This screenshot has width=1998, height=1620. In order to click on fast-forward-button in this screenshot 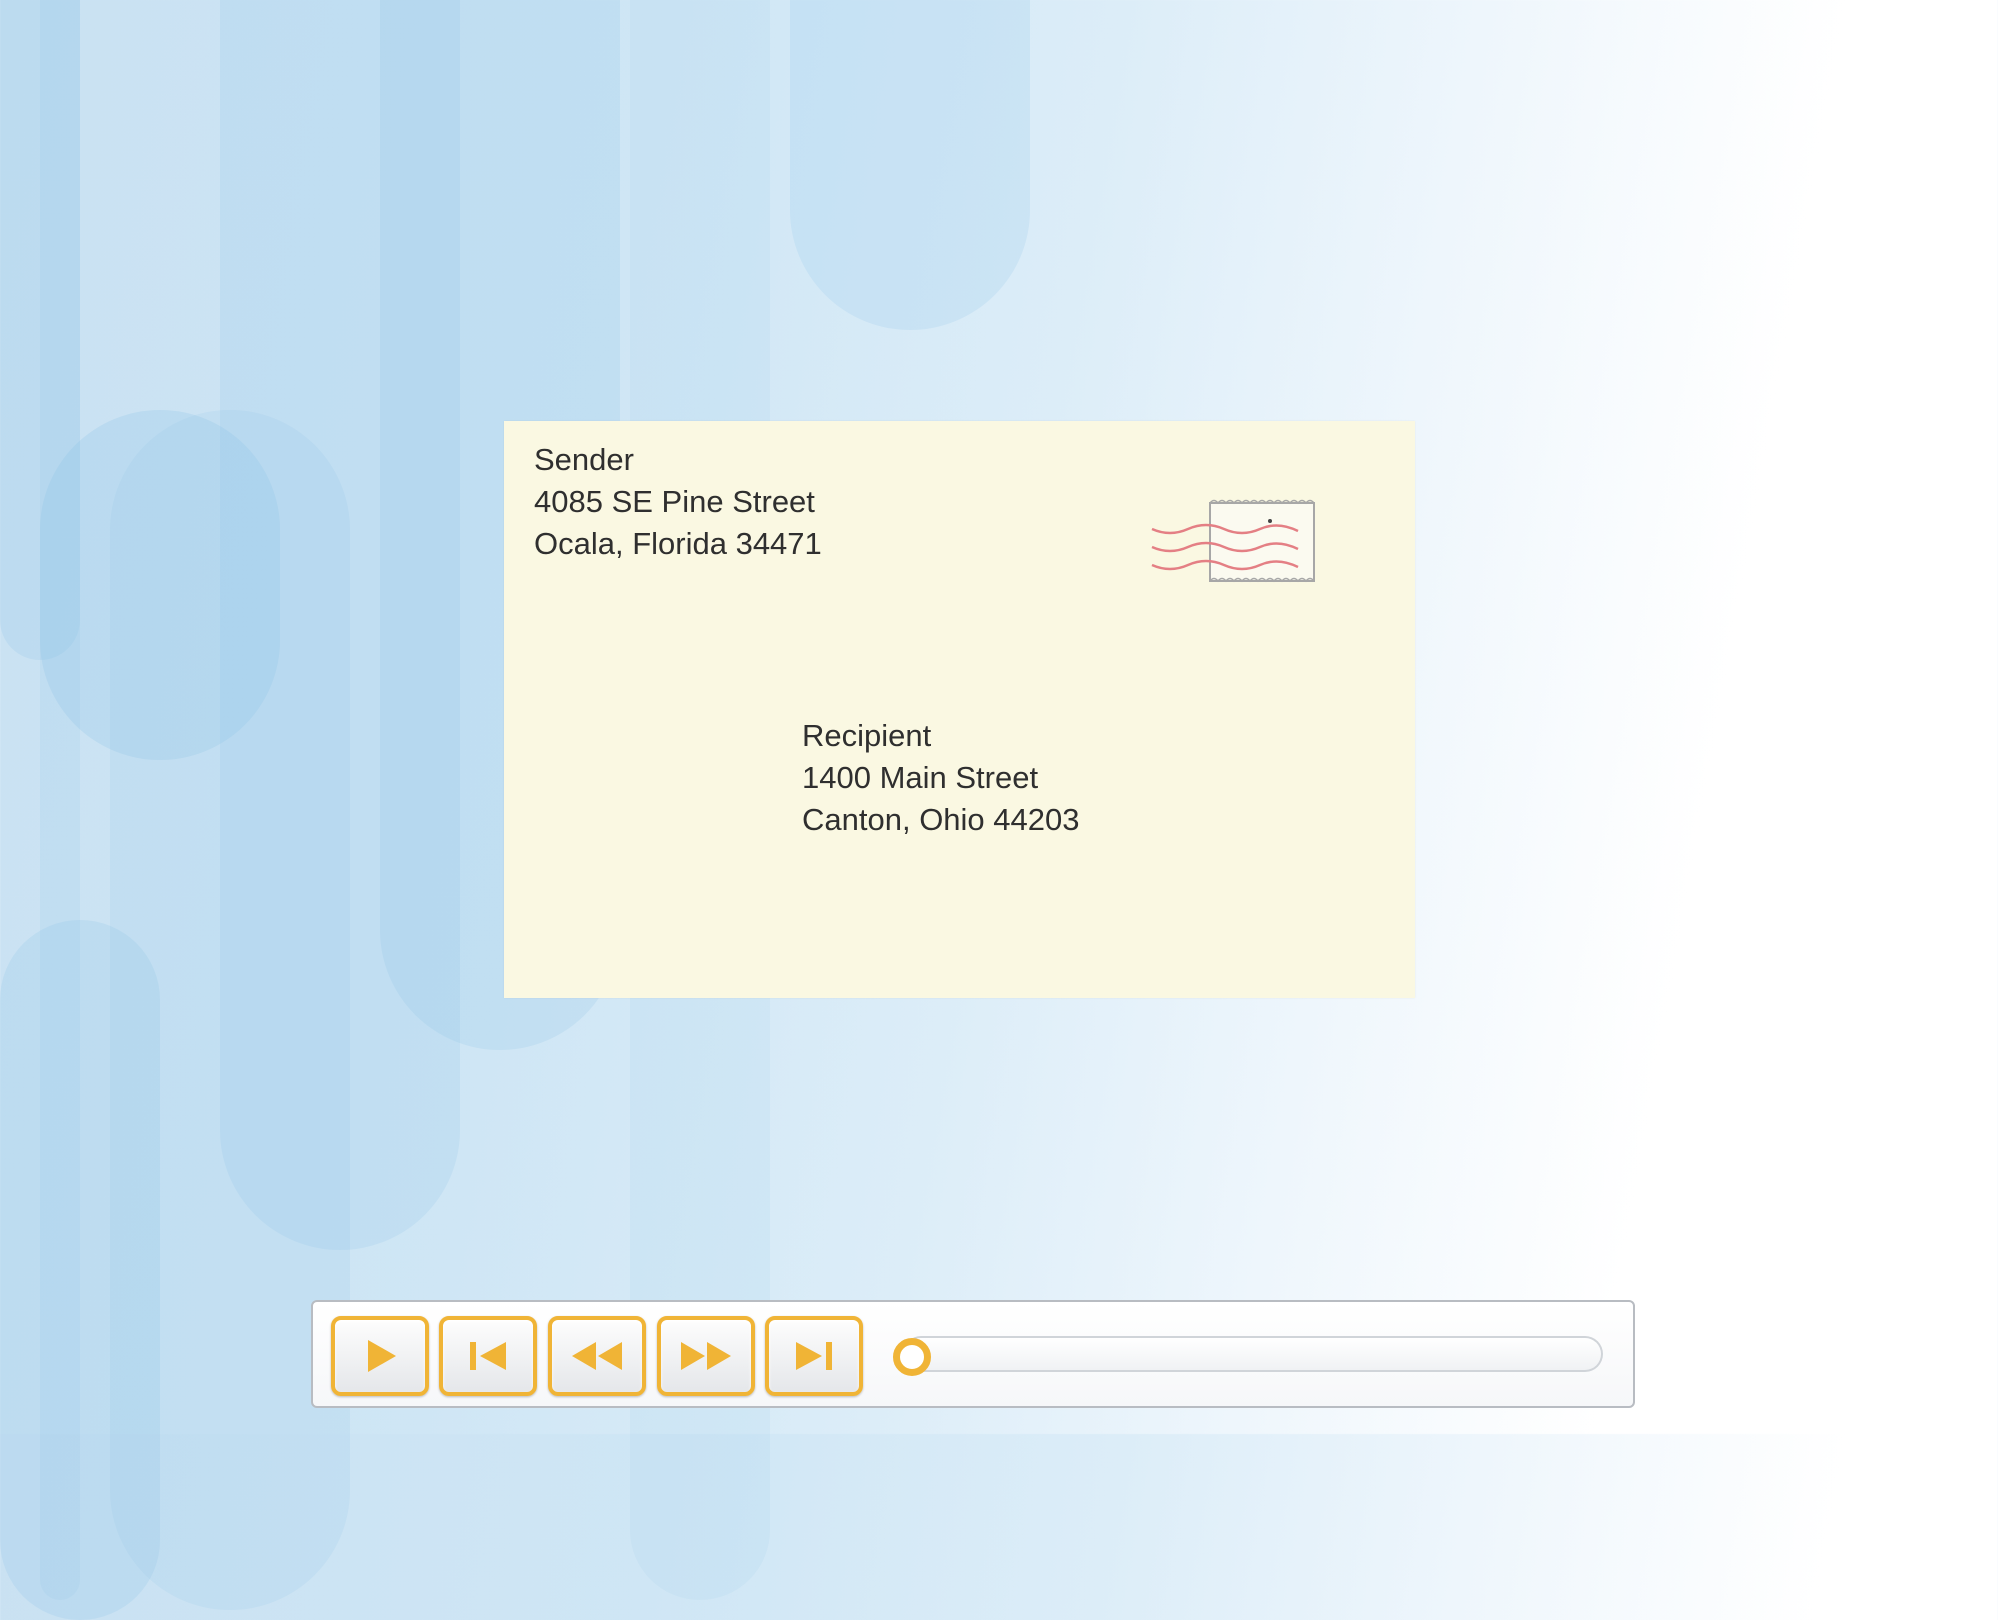, I will do `click(706, 1356)`.